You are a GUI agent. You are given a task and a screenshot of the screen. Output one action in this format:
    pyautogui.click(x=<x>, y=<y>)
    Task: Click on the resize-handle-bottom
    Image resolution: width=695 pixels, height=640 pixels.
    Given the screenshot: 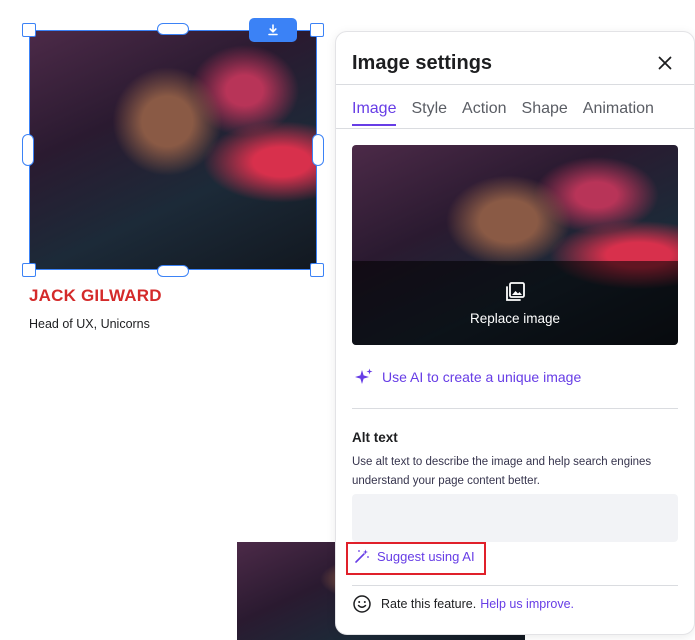 What is the action you would take?
    pyautogui.click(x=173, y=271)
    